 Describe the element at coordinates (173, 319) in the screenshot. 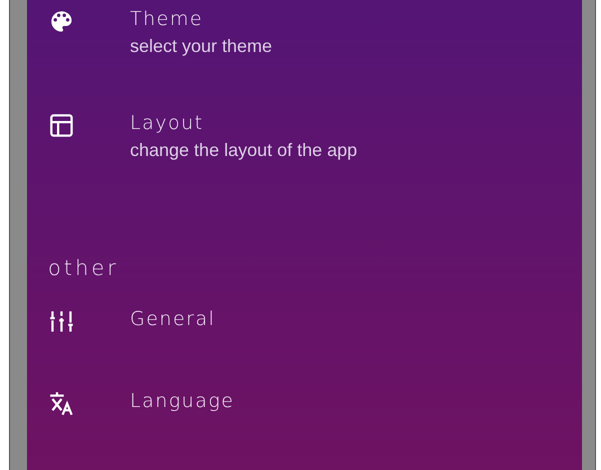

I see `setting-title: General` at that location.